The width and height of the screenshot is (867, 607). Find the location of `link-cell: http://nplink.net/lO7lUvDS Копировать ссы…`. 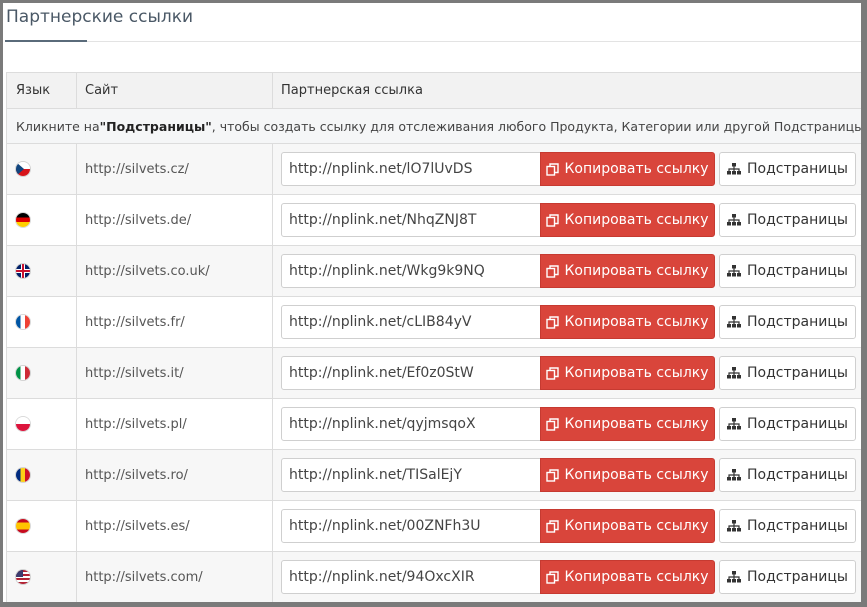

link-cell: http://nplink.net/lO7lUvDS Копировать ссы… is located at coordinates (566, 169).